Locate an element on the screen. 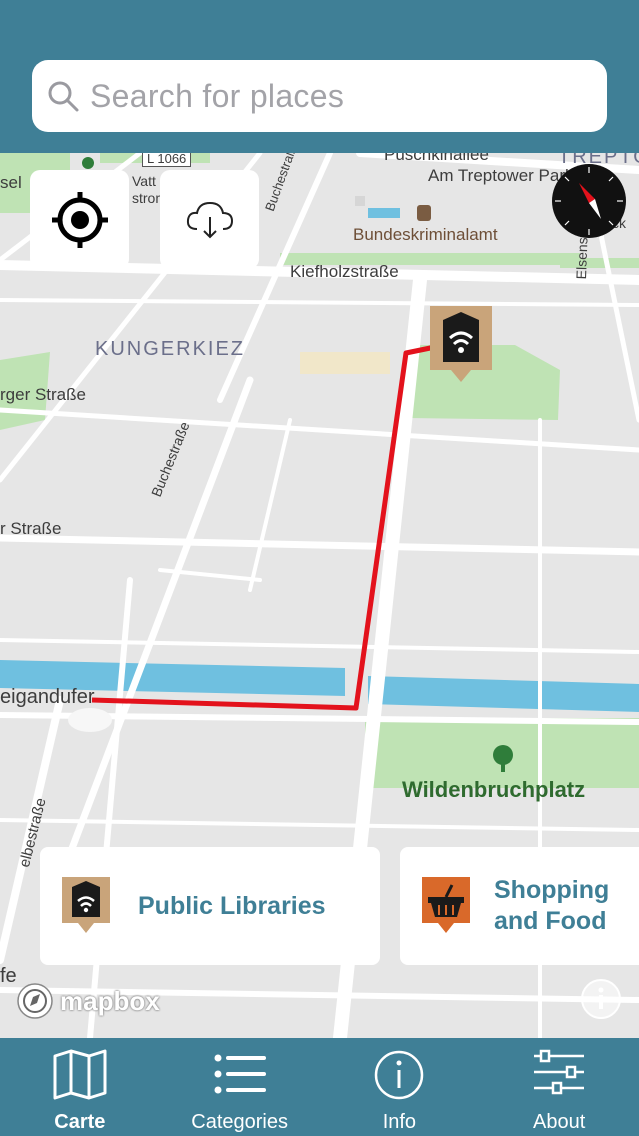 Image resolution: width=639 pixels, height=1136 pixels. tab-label: Categories is located at coordinates (239, 1122).